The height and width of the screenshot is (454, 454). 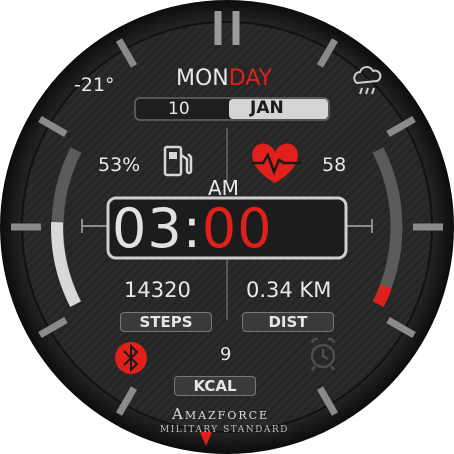 What do you see at coordinates (382, 295) in the screenshot?
I see `heart-arc-fill` at bounding box center [382, 295].